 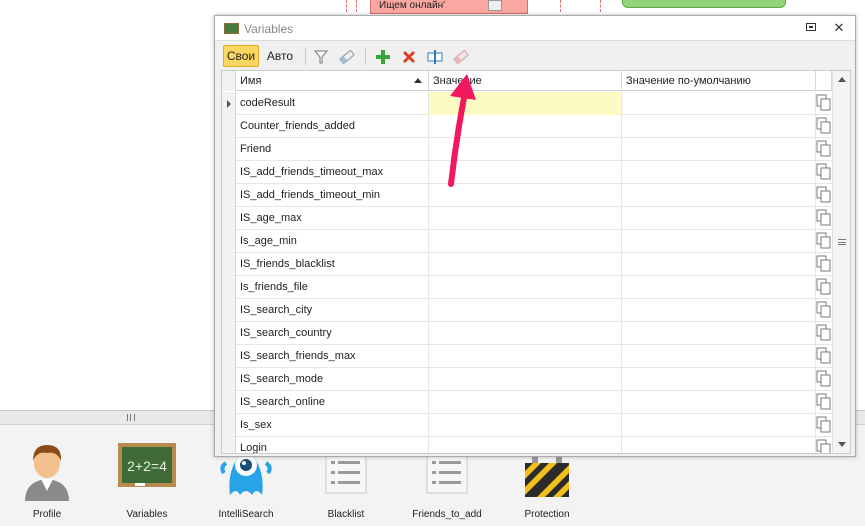 I want to click on table-row: Friend, so click(x=527, y=149).